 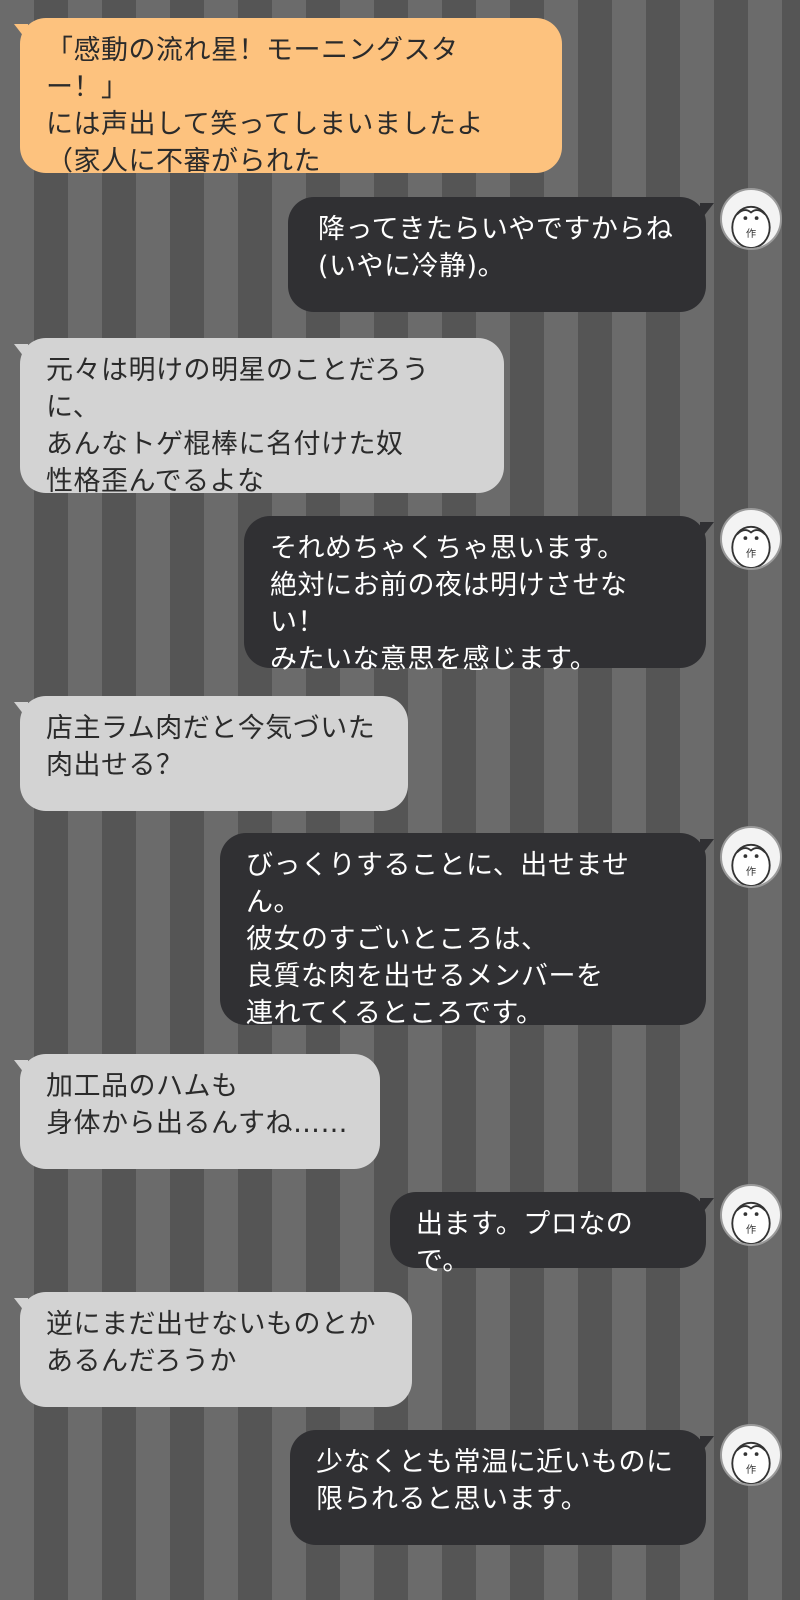 I want to click on message-bubble: 出ます。プロなので。, so click(x=548, y=1234).